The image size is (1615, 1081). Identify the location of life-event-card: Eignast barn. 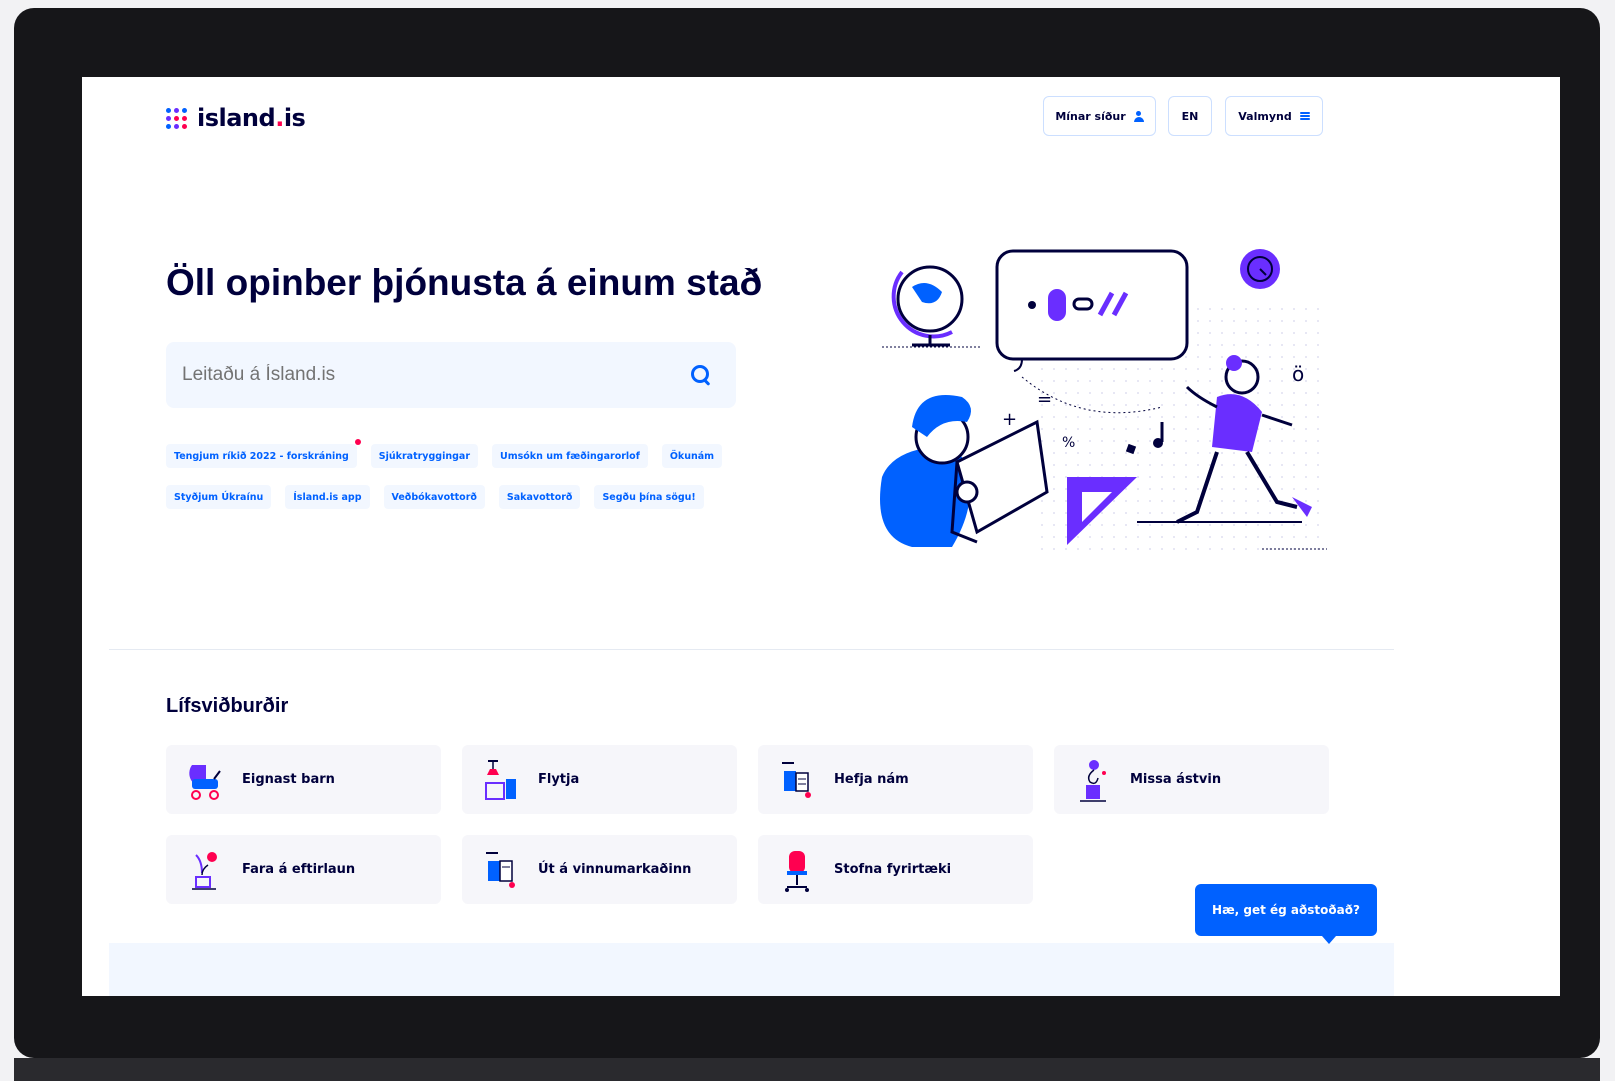
(303, 779).